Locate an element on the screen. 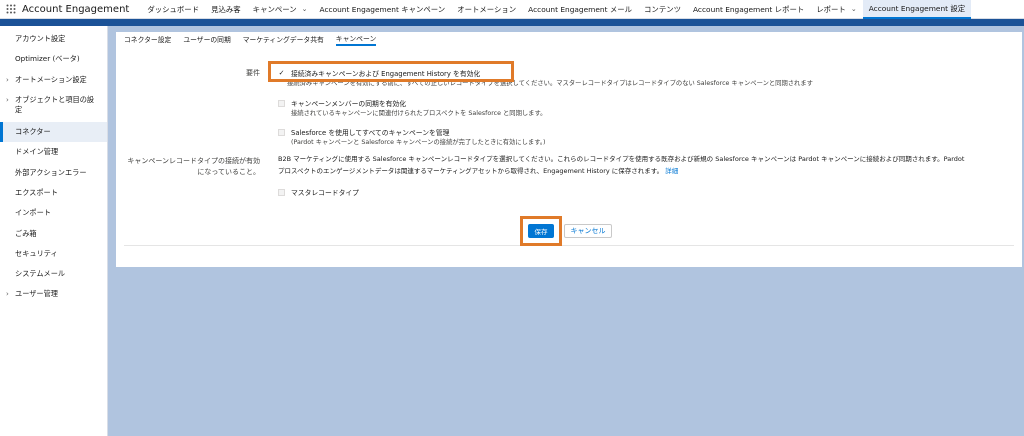 This screenshot has width=1024, height=436. nav-item-label: Account Engagement メール is located at coordinates (580, 9).